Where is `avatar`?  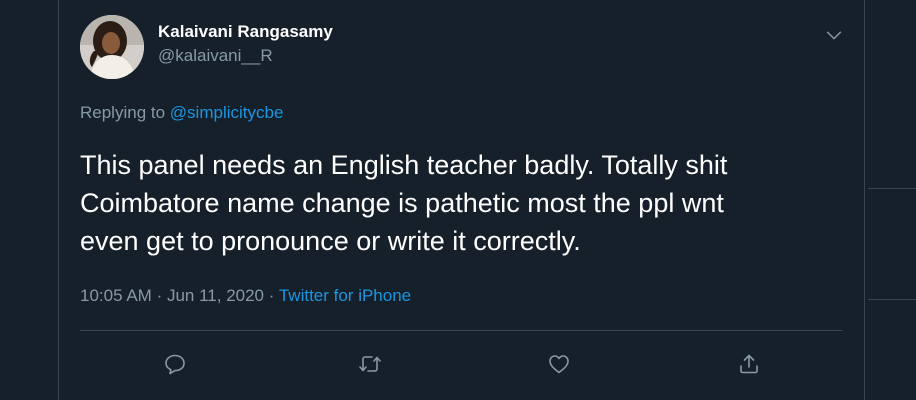
avatar is located at coordinates (112, 47).